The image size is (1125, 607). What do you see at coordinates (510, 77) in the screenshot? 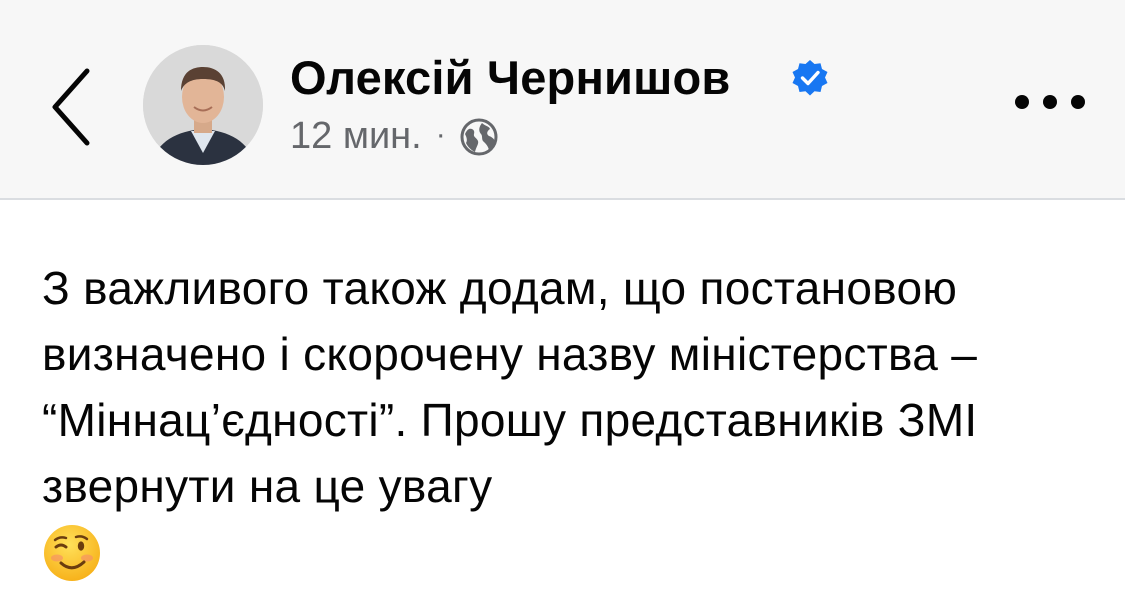
I see `author-name: Олексій Чернишов` at bounding box center [510, 77].